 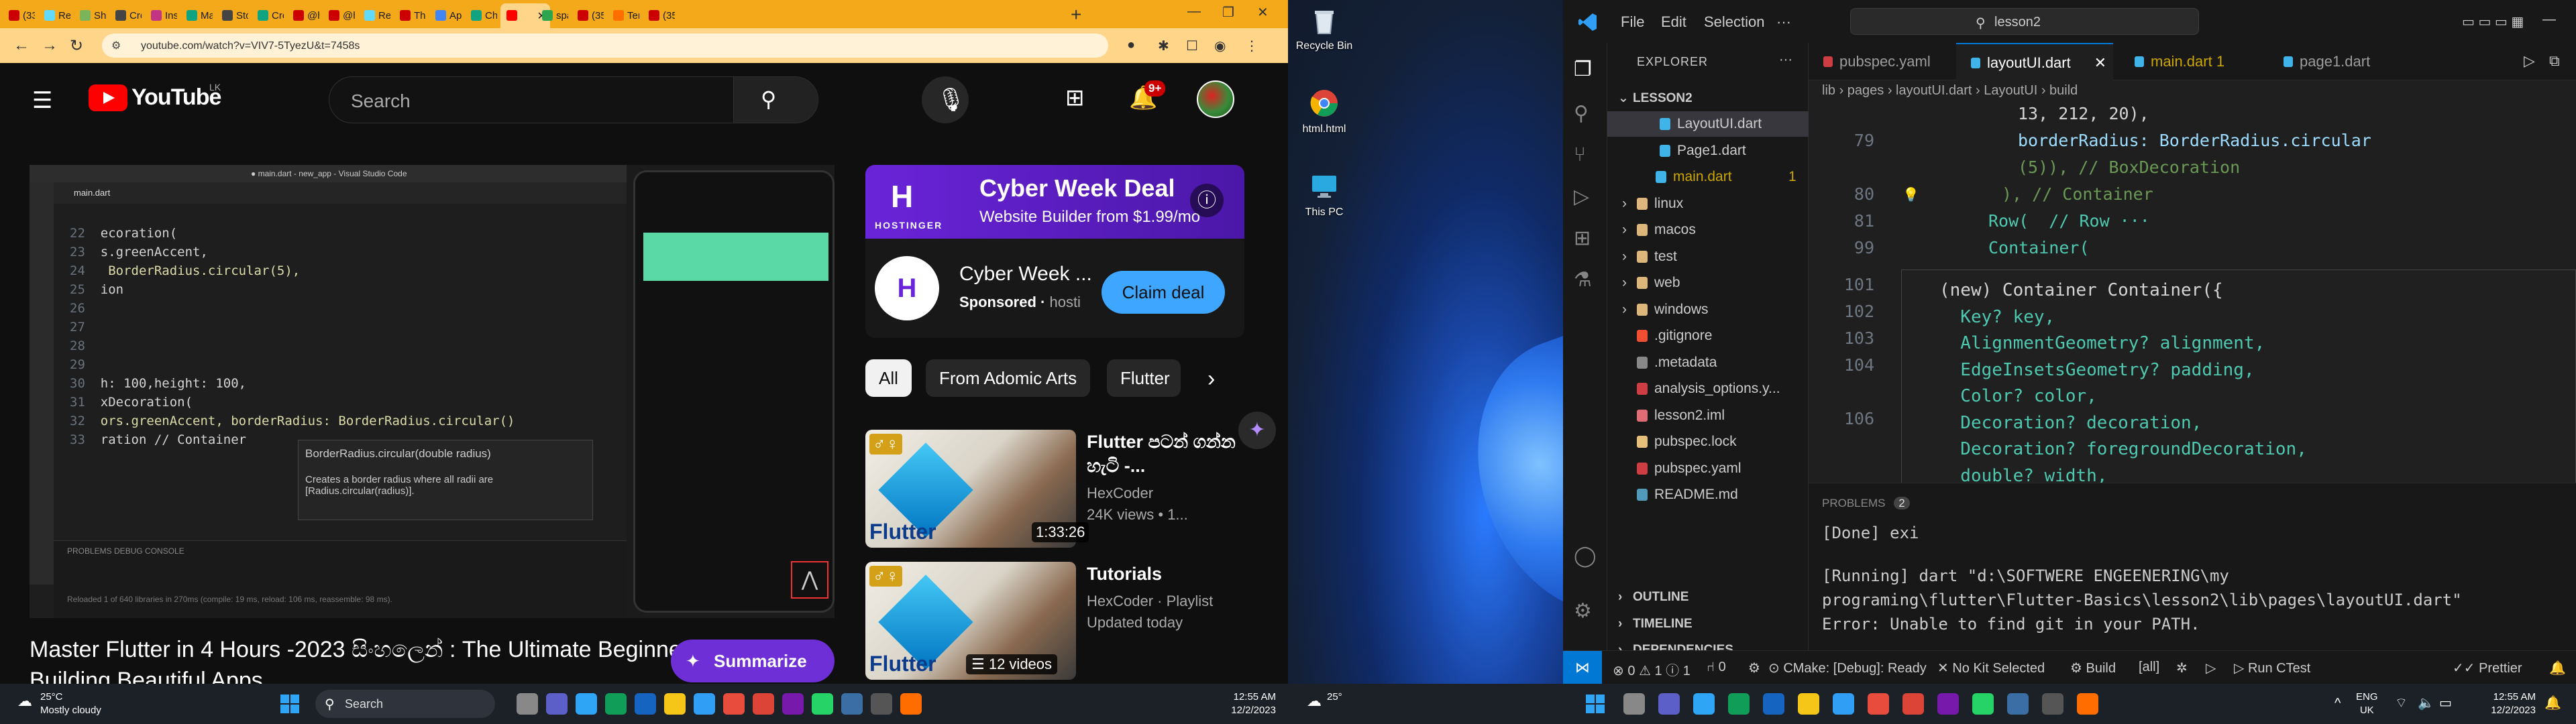 What do you see at coordinates (1163, 292) in the screenshot?
I see `claim-deal-button: Claim deal` at bounding box center [1163, 292].